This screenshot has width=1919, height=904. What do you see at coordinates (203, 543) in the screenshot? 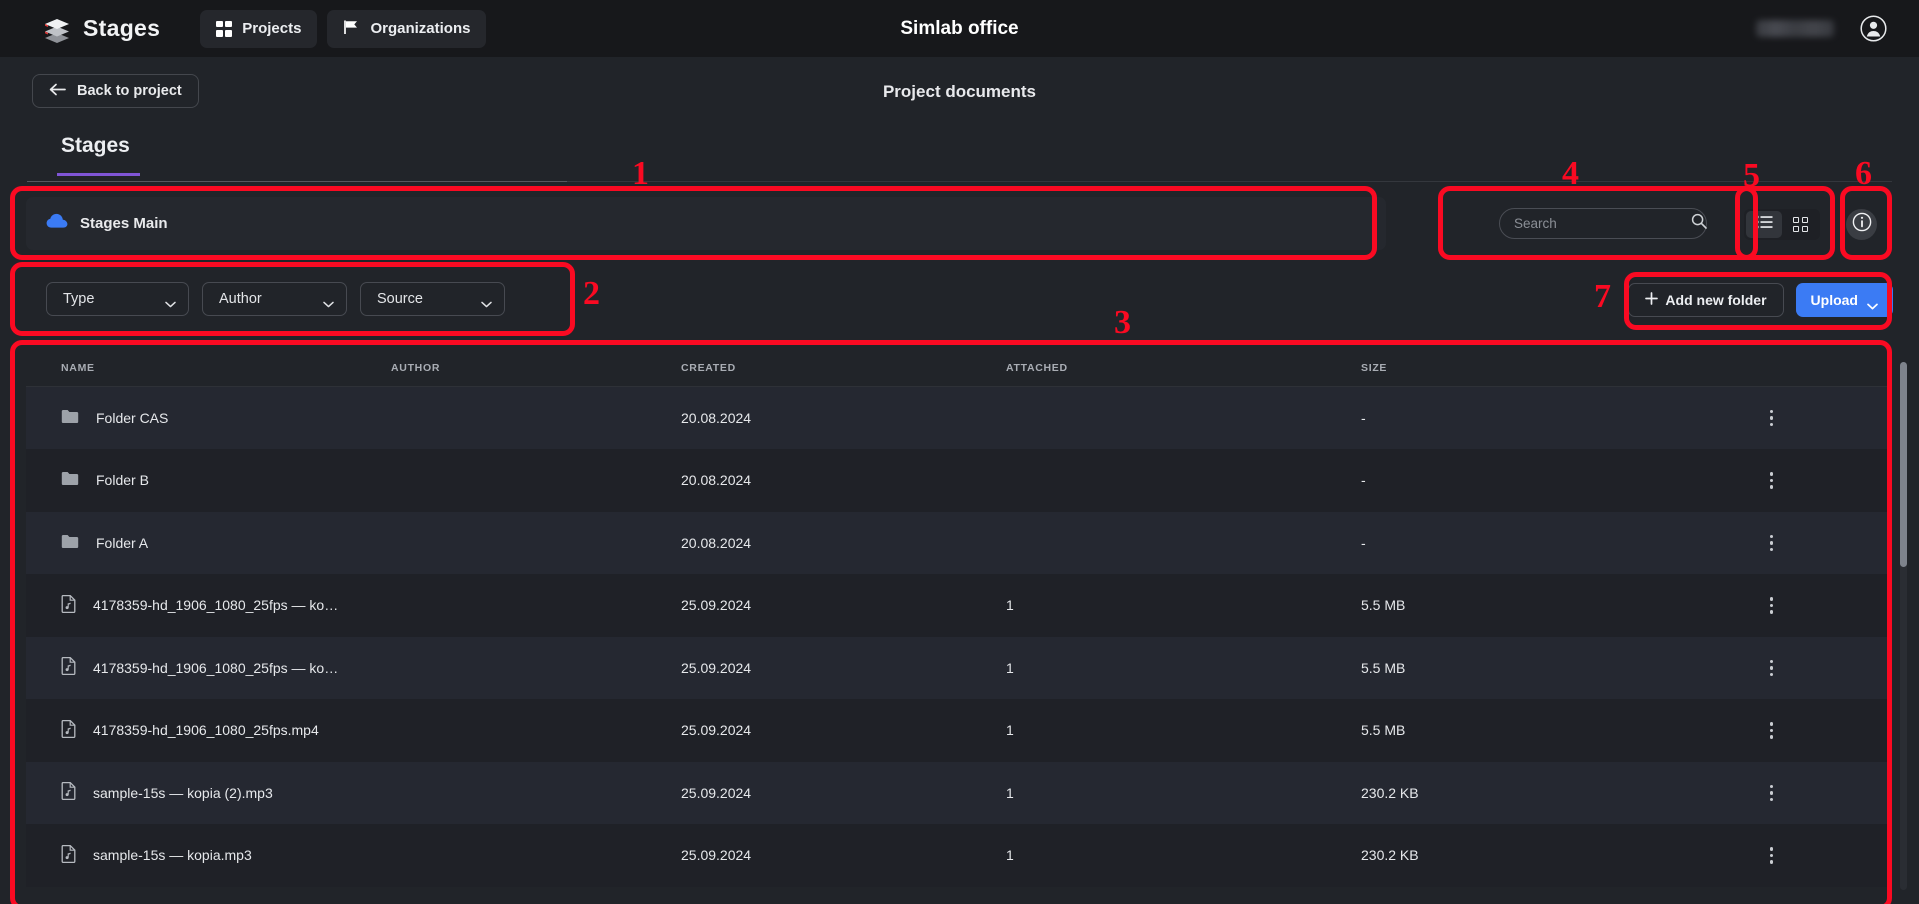
I see `cell-name: Folder A` at bounding box center [203, 543].